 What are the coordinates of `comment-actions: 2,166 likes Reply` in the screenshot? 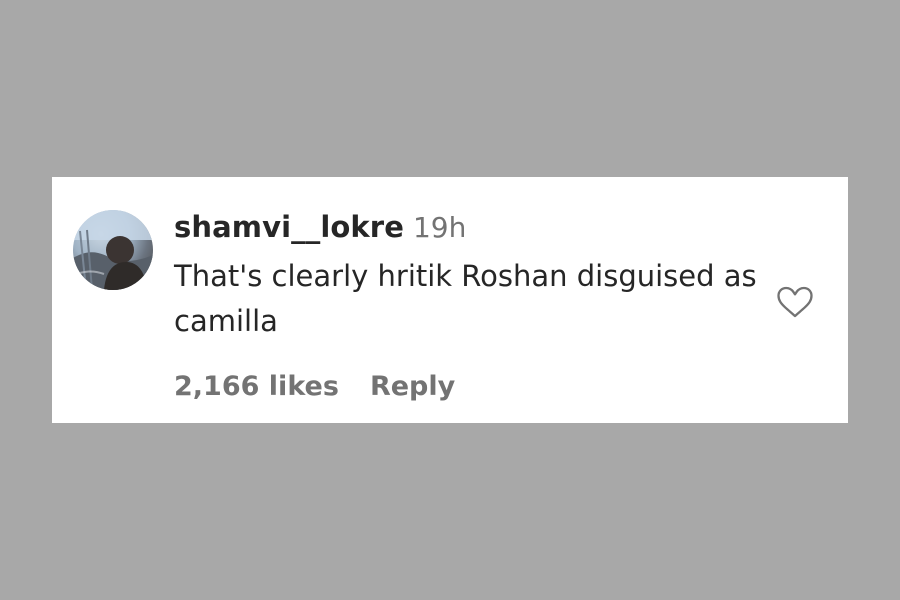 It's located at (314, 386).